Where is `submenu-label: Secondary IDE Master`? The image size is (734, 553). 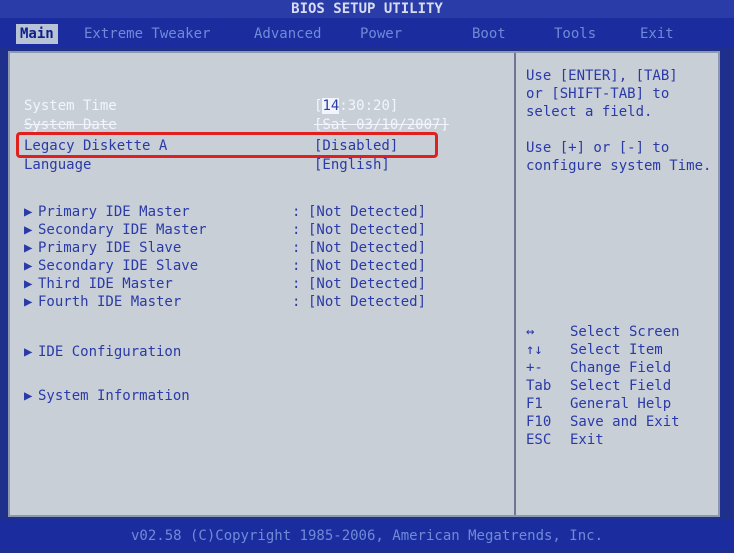
submenu-label: Secondary IDE Master is located at coordinates (122, 230).